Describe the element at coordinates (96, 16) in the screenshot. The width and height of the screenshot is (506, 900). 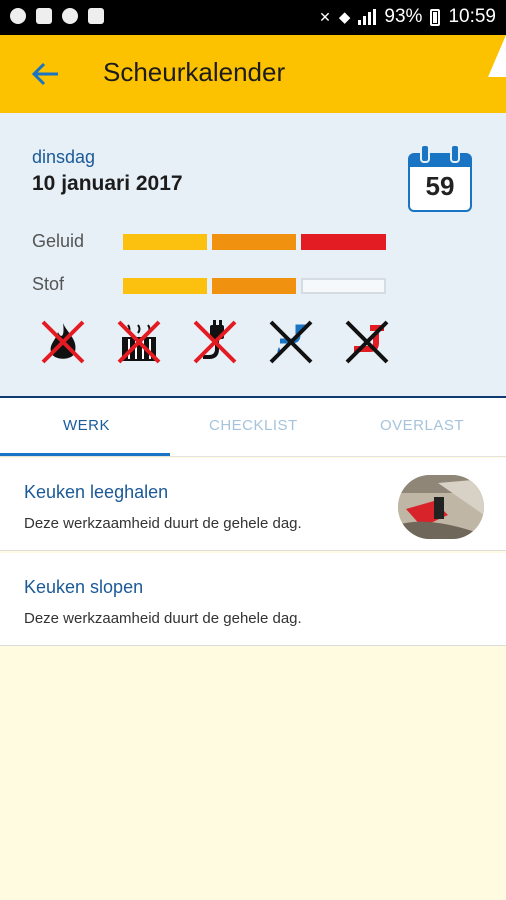
I see `mail-notification-icon` at that location.